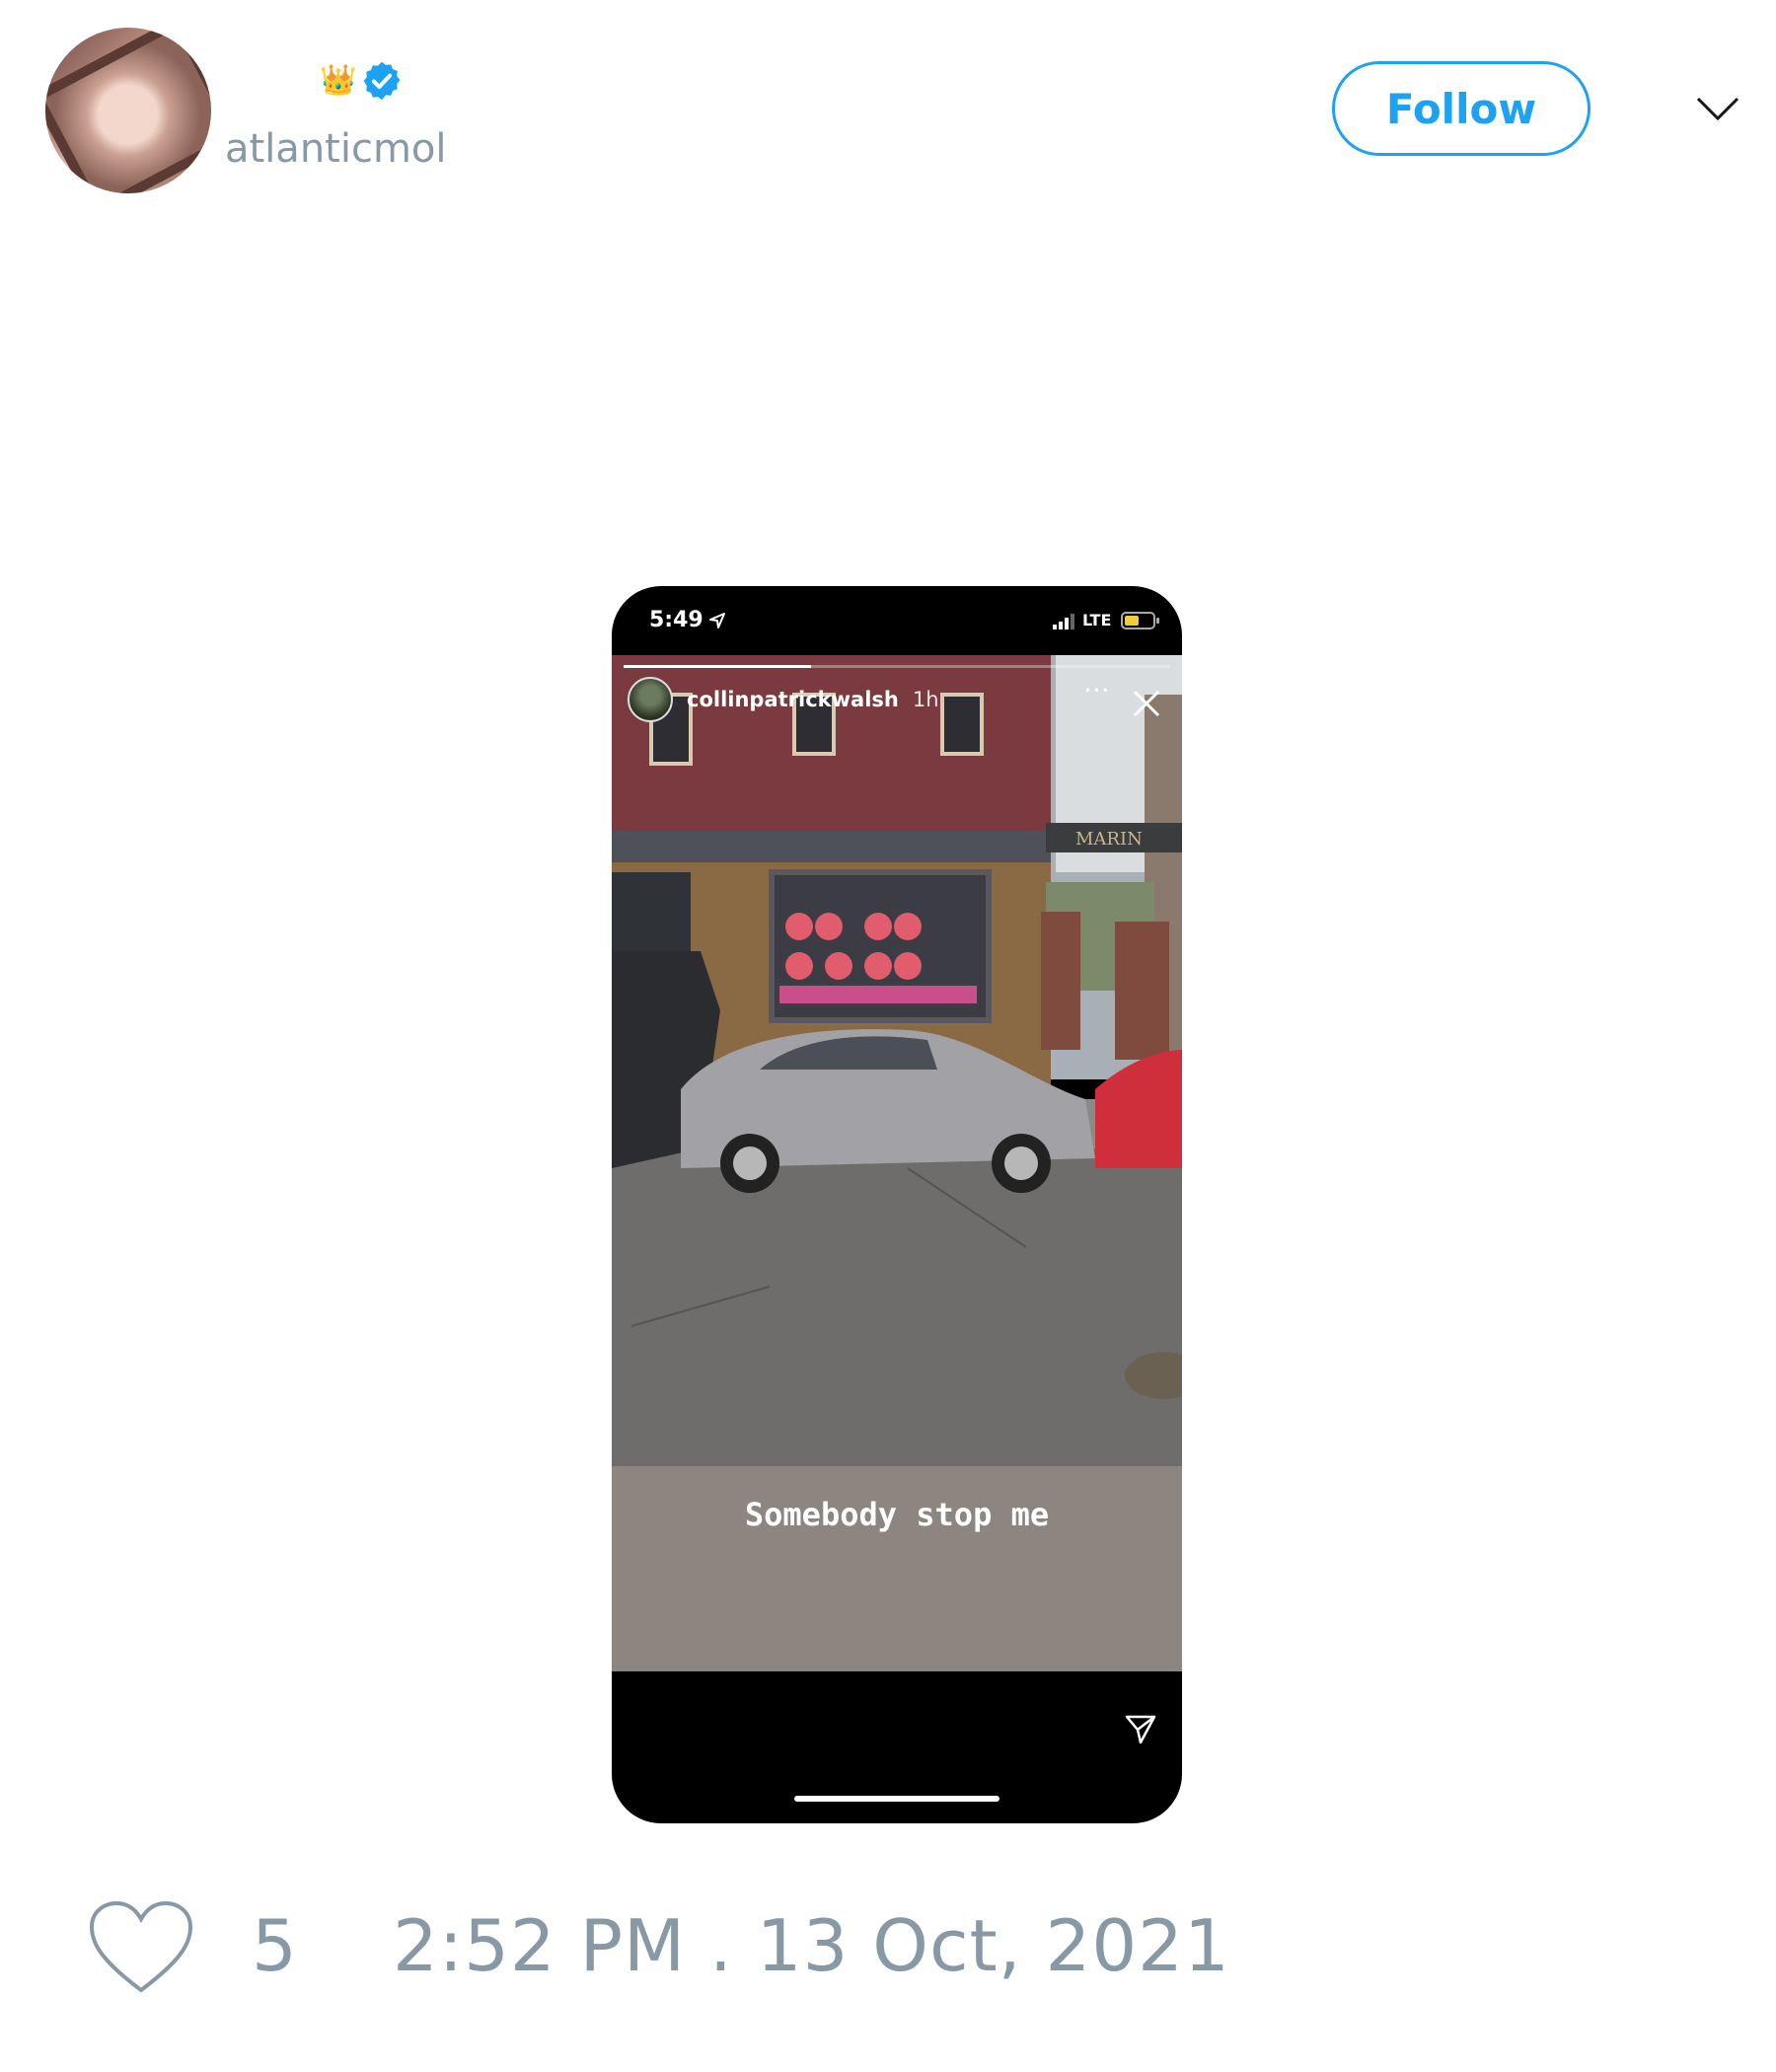 Image resolution: width=1776 pixels, height=2072 pixels. I want to click on story-user: collinpatrickwalsh 1h, so click(784, 699).